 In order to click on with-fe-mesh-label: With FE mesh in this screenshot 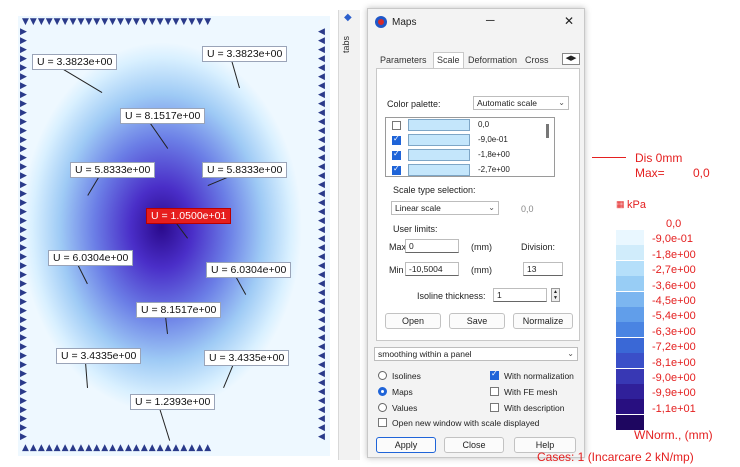, I will do `click(531, 392)`.